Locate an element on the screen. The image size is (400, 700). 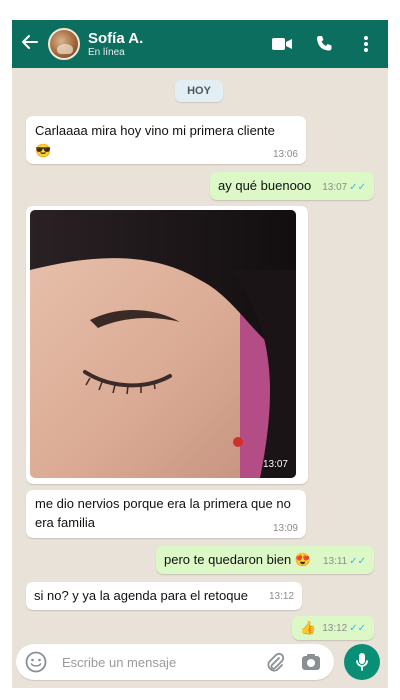
mic-icon is located at coordinates (362, 662).